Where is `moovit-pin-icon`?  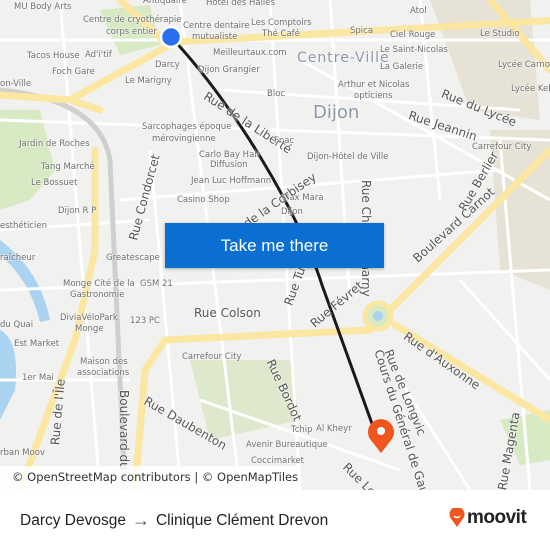 moovit-pin-icon is located at coordinates (457, 517).